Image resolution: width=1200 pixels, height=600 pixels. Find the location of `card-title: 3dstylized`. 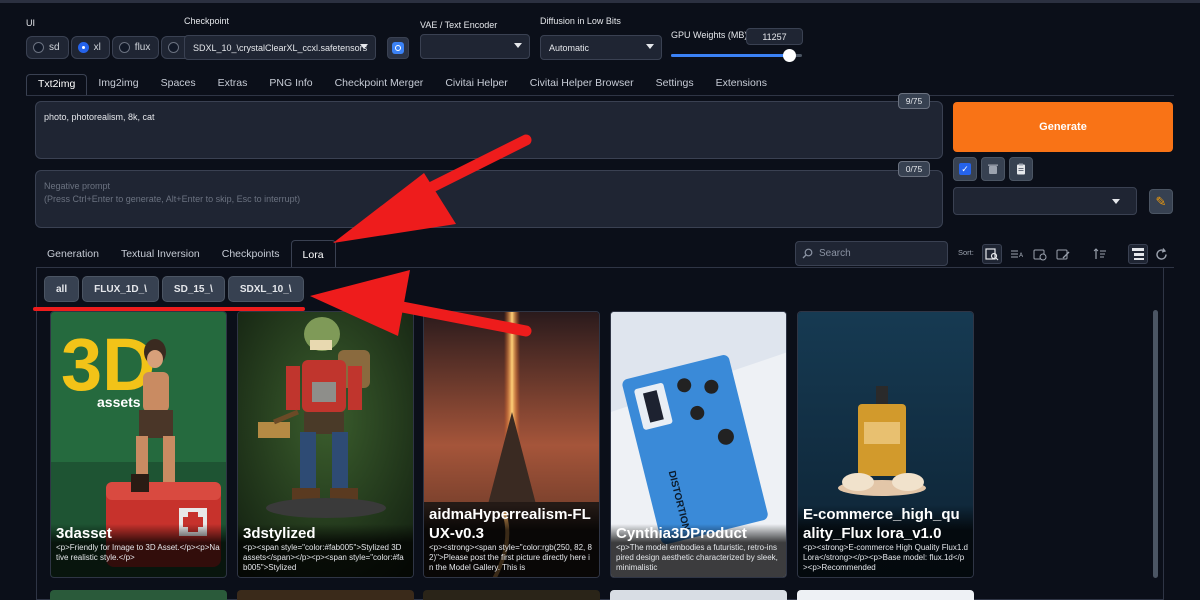

card-title: 3dstylized is located at coordinates (279, 533).